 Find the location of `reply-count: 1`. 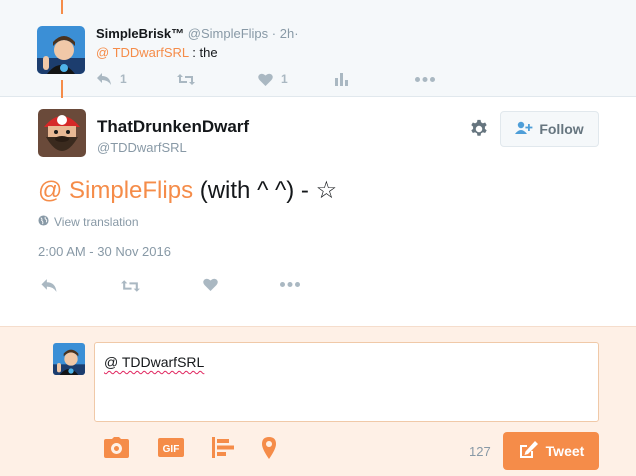

reply-count: 1 is located at coordinates (123, 79).